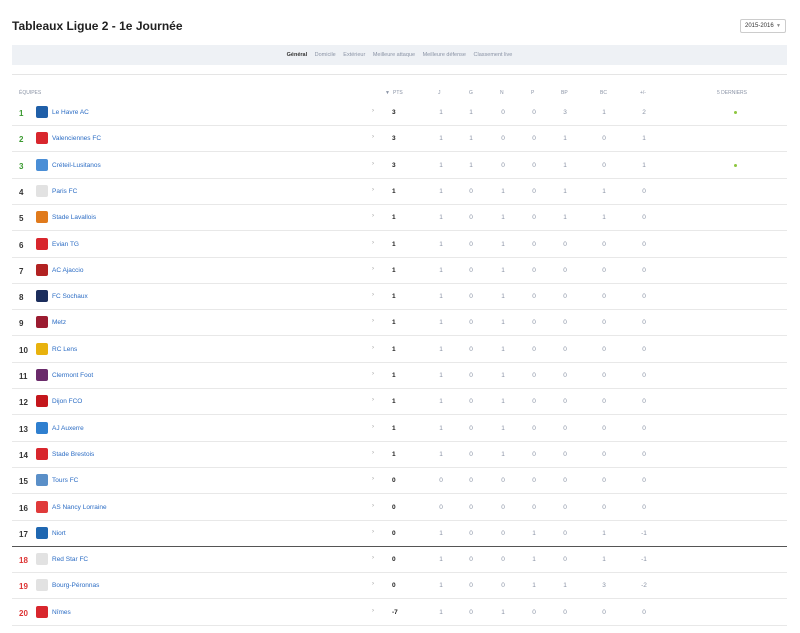 This screenshot has height=633, width=800. I want to click on team-link: FC Sochaux, so click(70, 296).